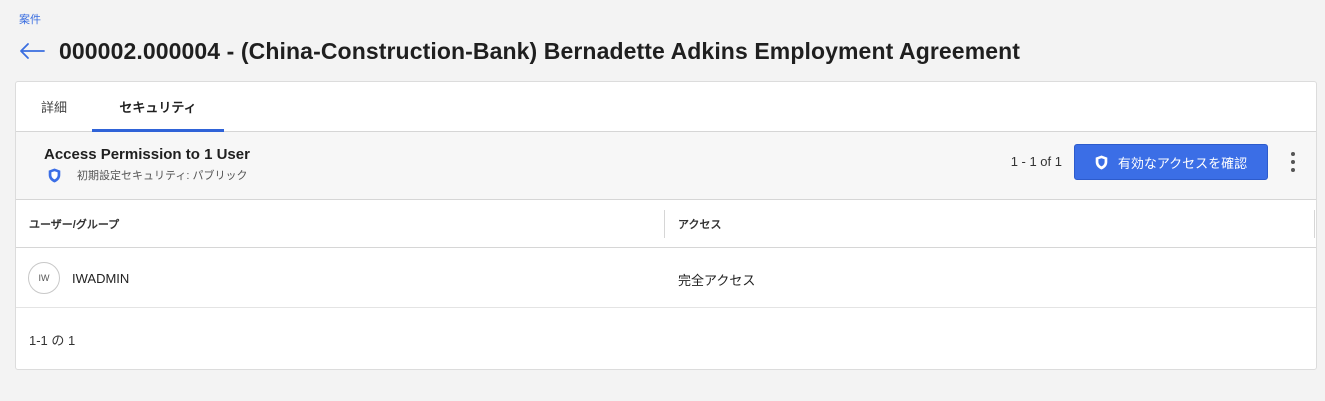 The height and width of the screenshot is (401, 1325). I want to click on default-security: 初期設定セキュリティ: パブリック, so click(147, 175).